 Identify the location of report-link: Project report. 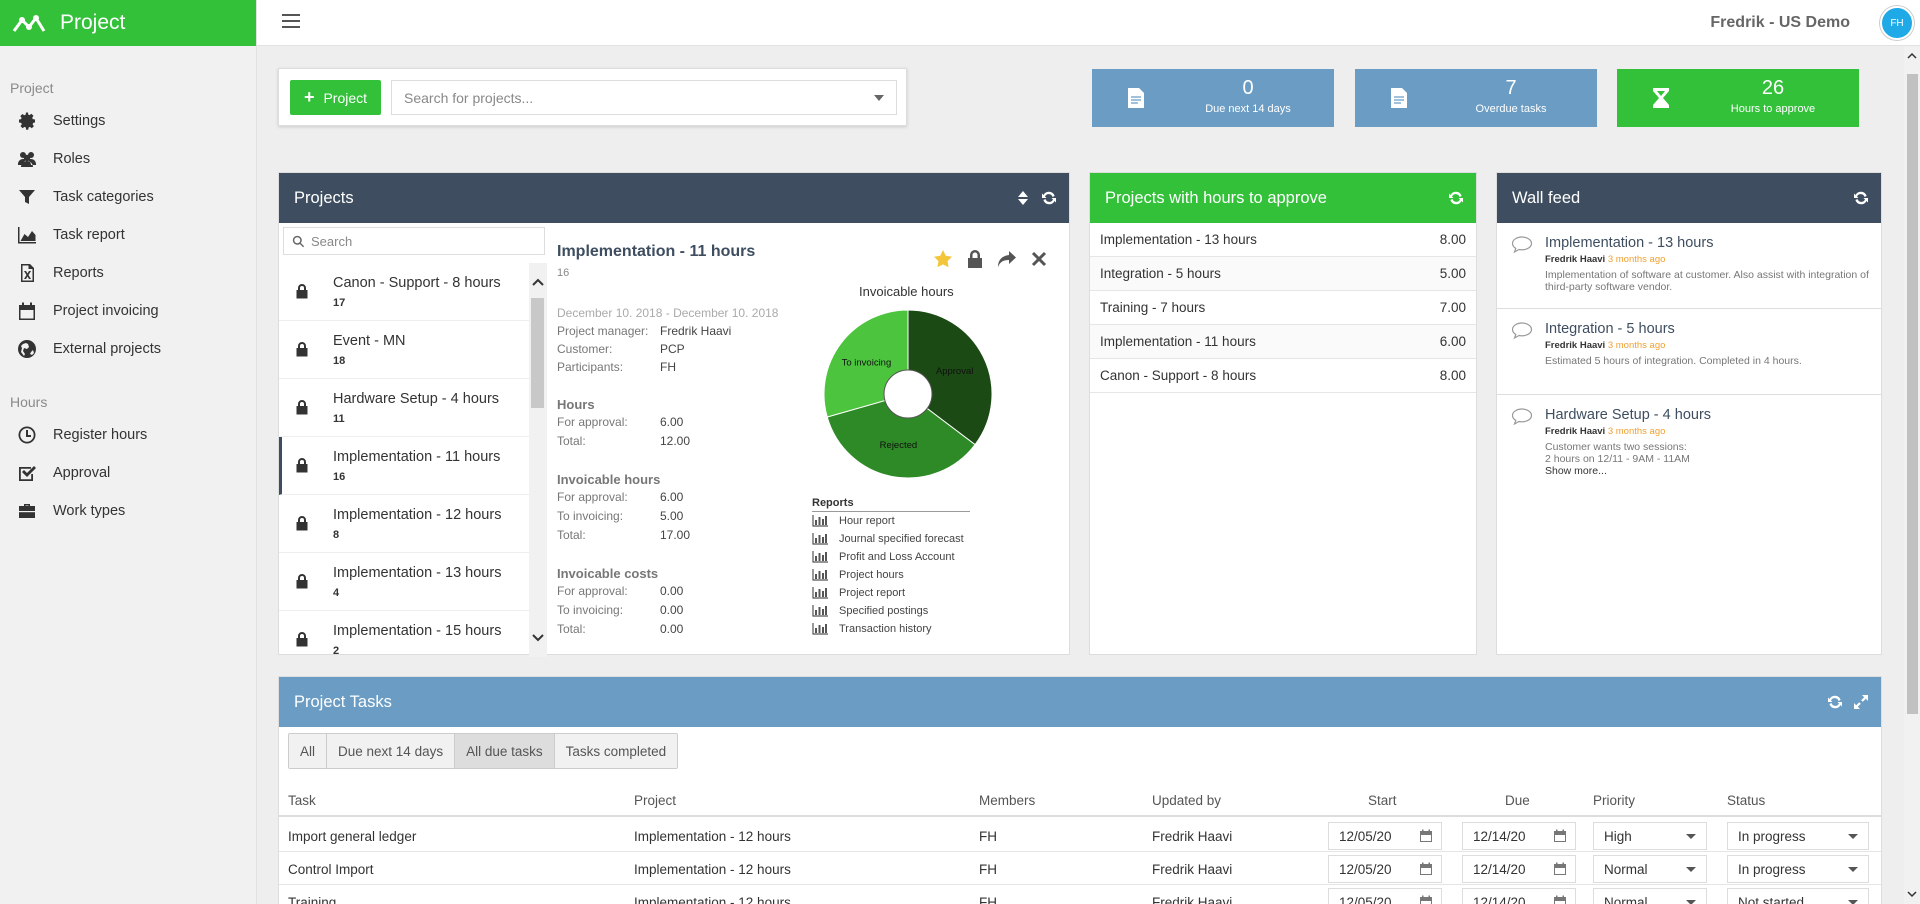
(858, 593).